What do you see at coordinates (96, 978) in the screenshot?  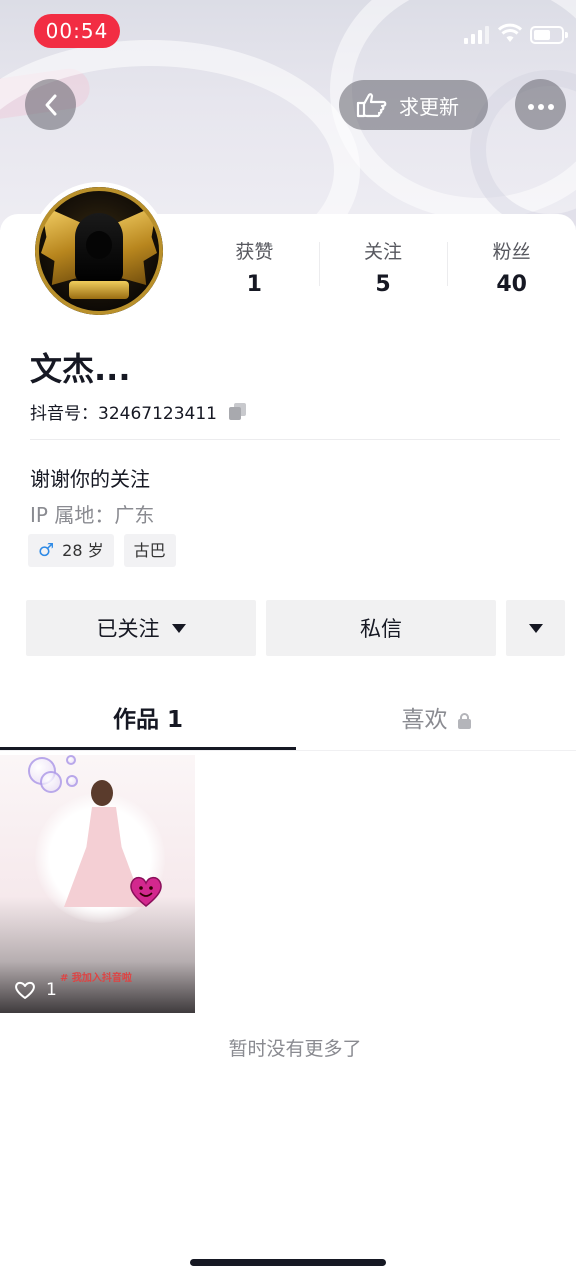 I see `video-hashtag: # 我加入抖音啦` at bounding box center [96, 978].